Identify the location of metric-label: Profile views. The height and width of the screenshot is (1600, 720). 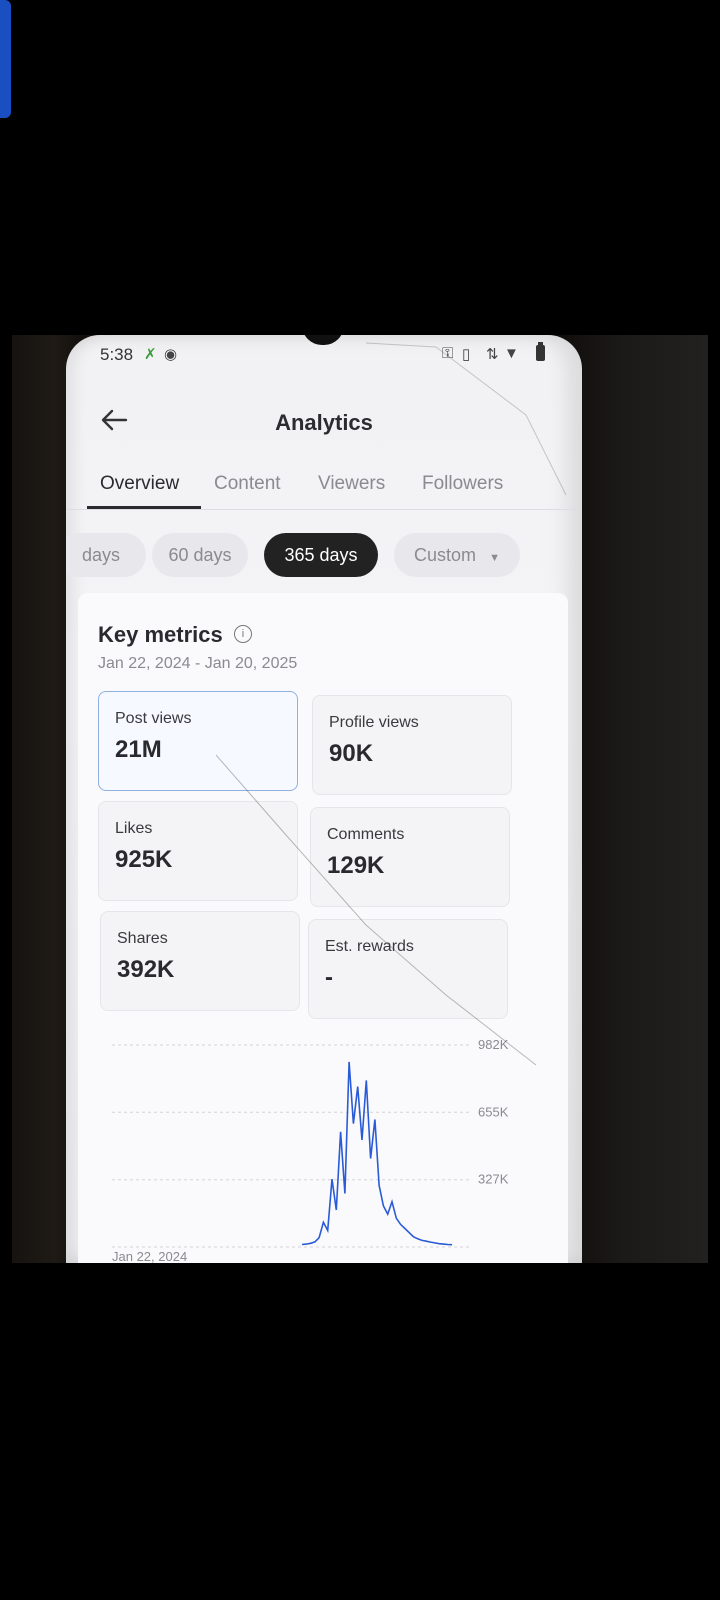
(374, 722).